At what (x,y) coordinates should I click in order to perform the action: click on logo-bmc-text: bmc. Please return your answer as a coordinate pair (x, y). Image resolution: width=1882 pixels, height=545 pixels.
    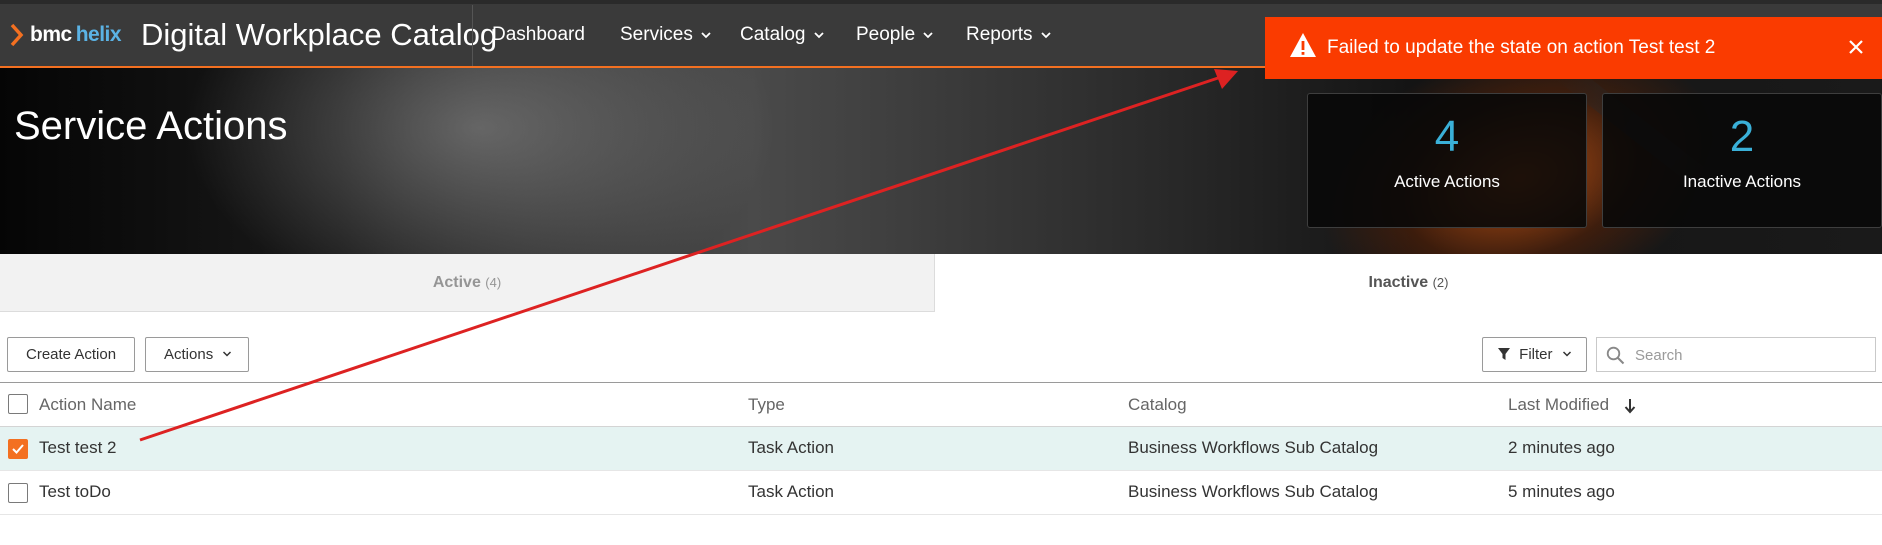
    Looking at the image, I should click on (51, 34).